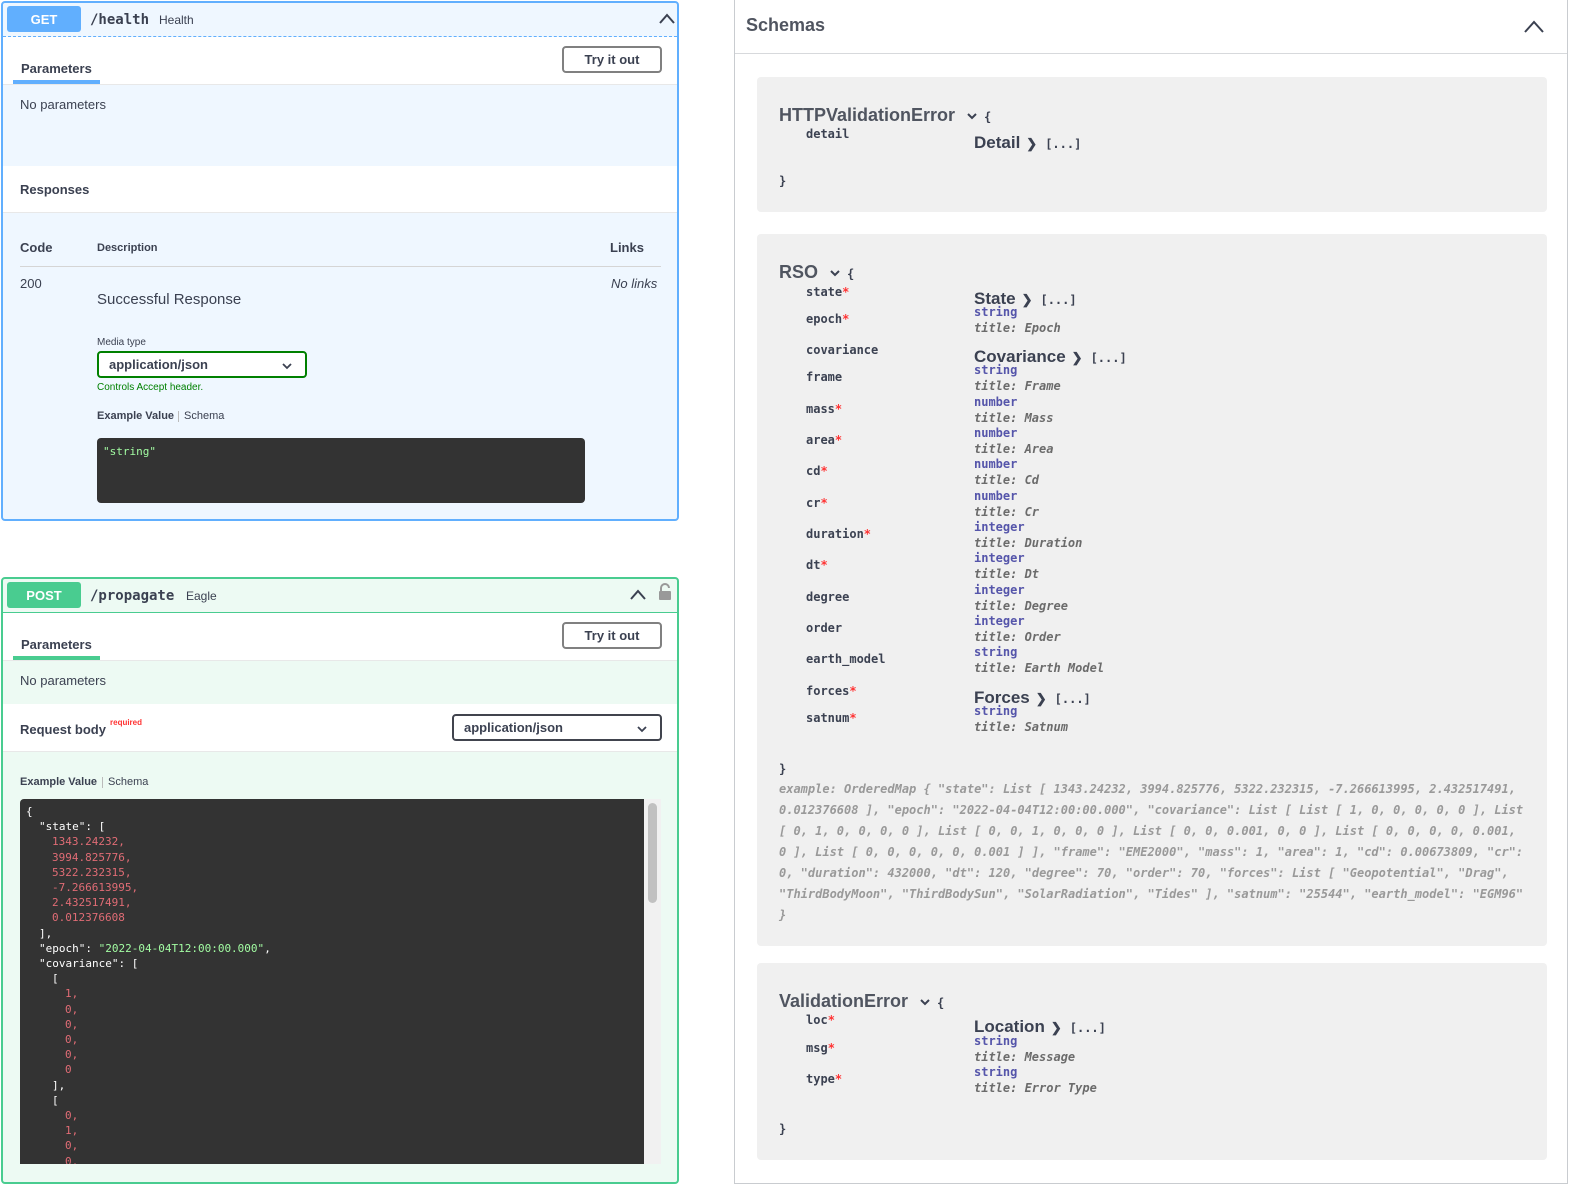  Describe the element at coordinates (652, 981) in the screenshot. I see `code-scrollbar-track` at that location.